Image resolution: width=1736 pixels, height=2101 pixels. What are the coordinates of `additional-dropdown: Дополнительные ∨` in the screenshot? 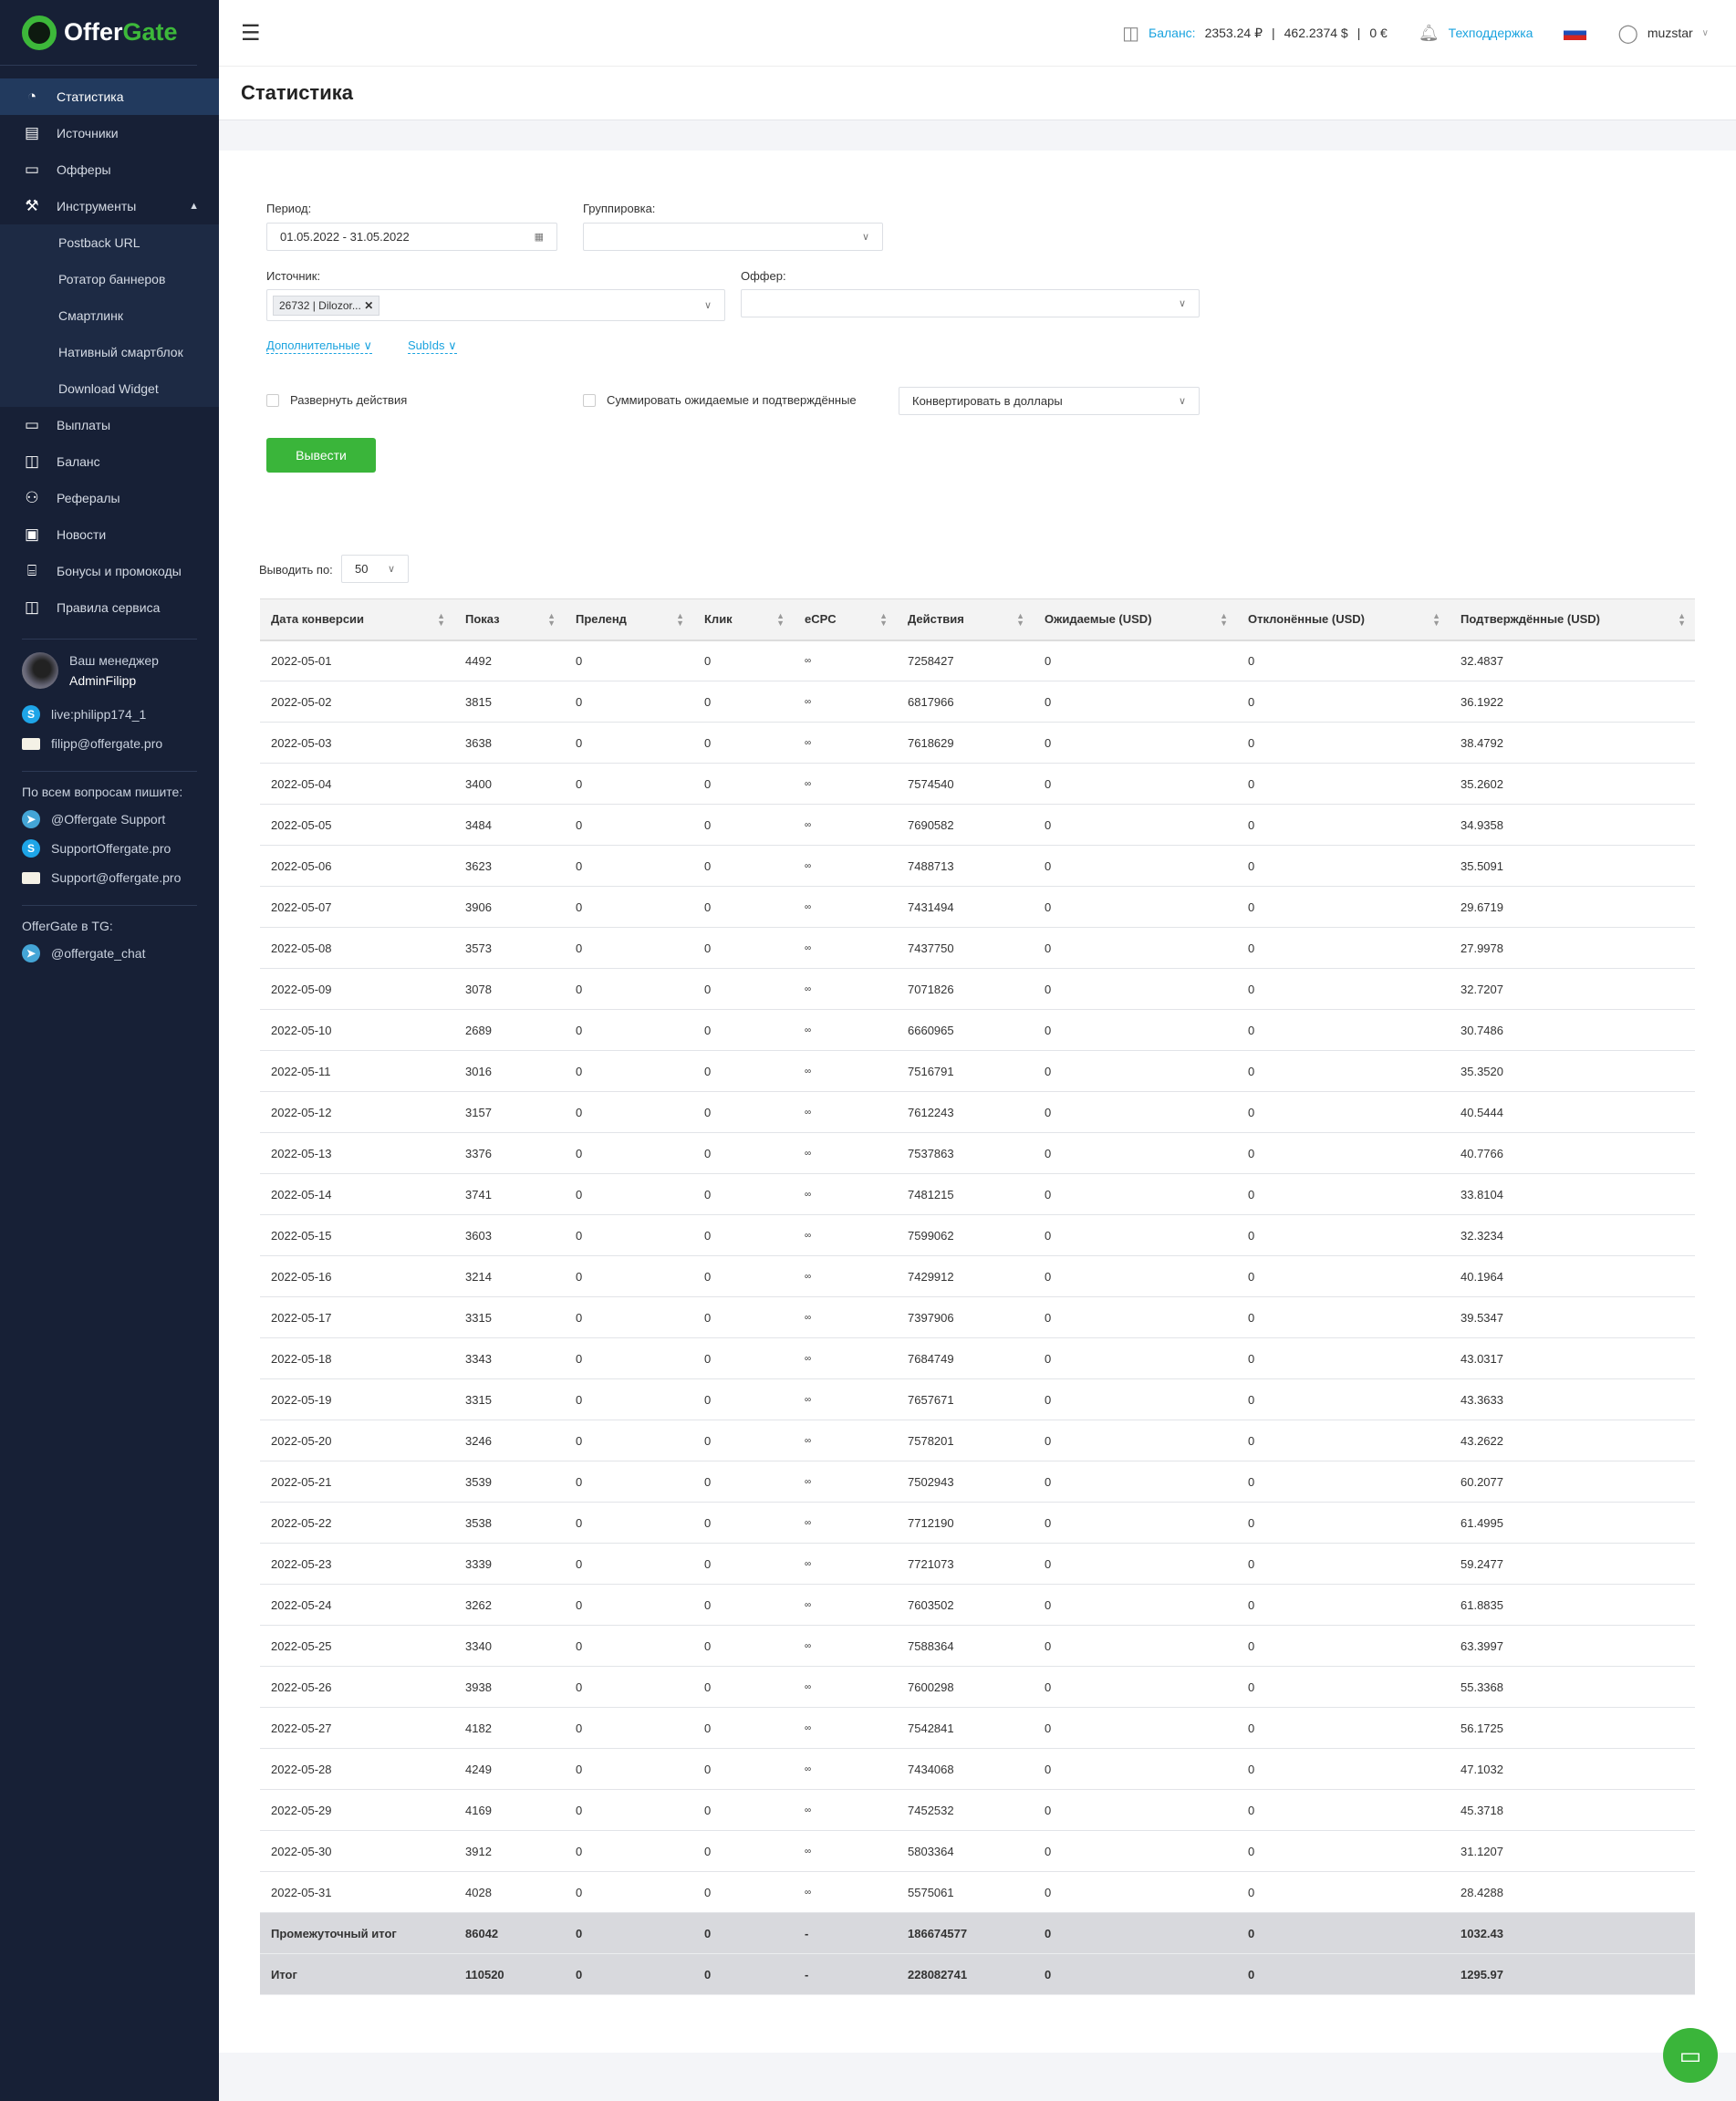 It's located at (319, 346).